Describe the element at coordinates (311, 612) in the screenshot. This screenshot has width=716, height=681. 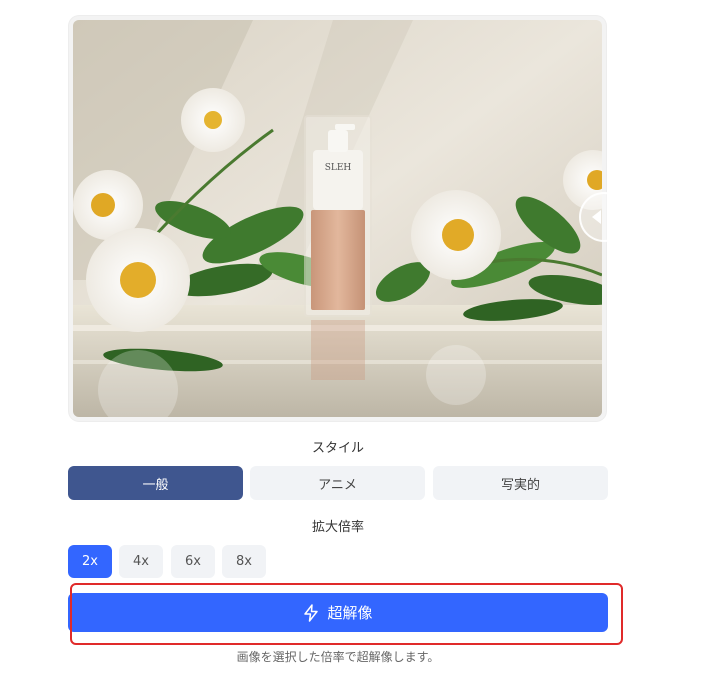
I see `lightning-icon` at that location.